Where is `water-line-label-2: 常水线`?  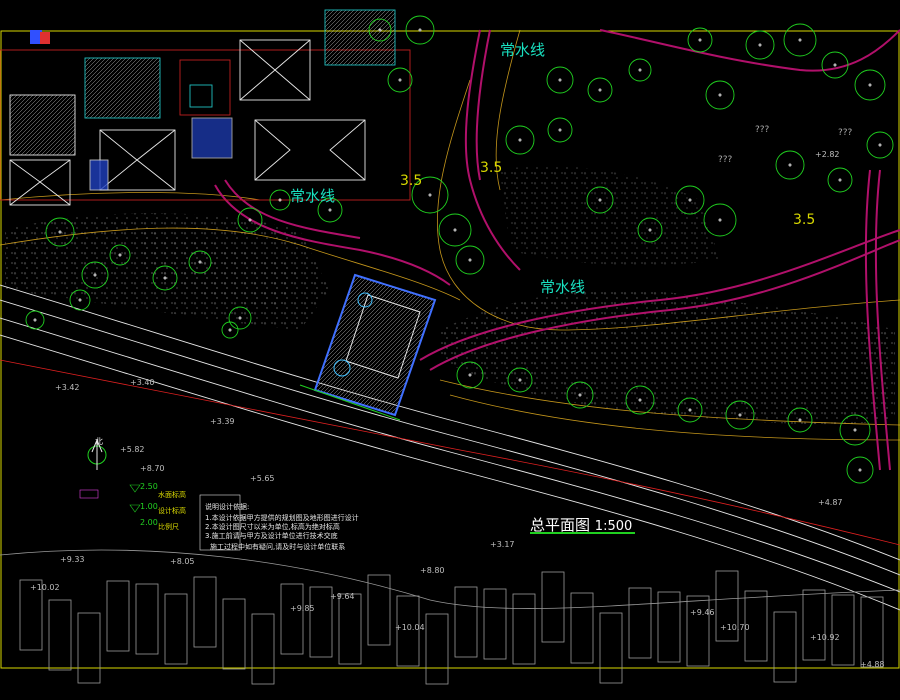
water-line-label-2: 常水线 is located at coordinates (313, 196).